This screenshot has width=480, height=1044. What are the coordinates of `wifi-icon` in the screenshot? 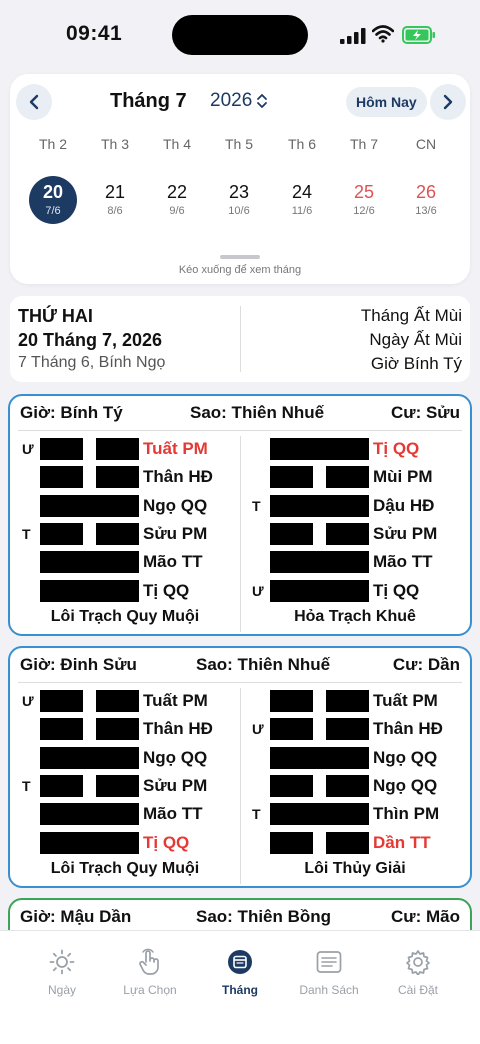 It's located at (383, 34).